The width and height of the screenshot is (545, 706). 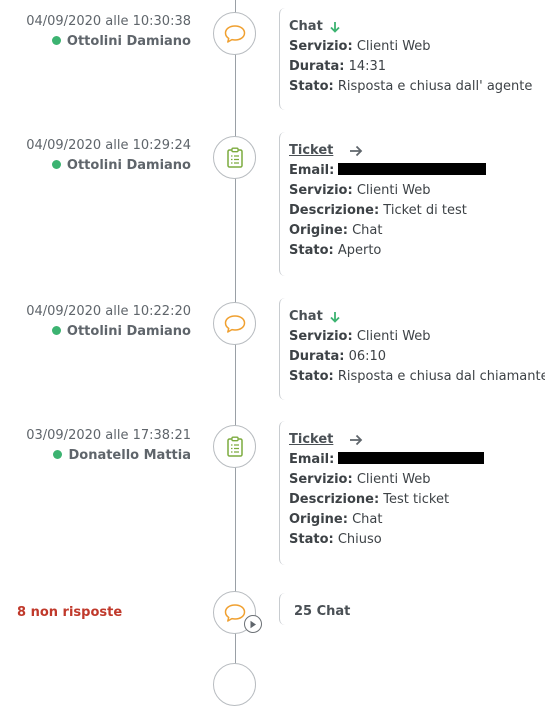 What do you see at coordinates (411, 86) in the screenshot?
I see `card-row: Stato: Risposta e chiusa dall' agente` at bounding box center [411, 86].